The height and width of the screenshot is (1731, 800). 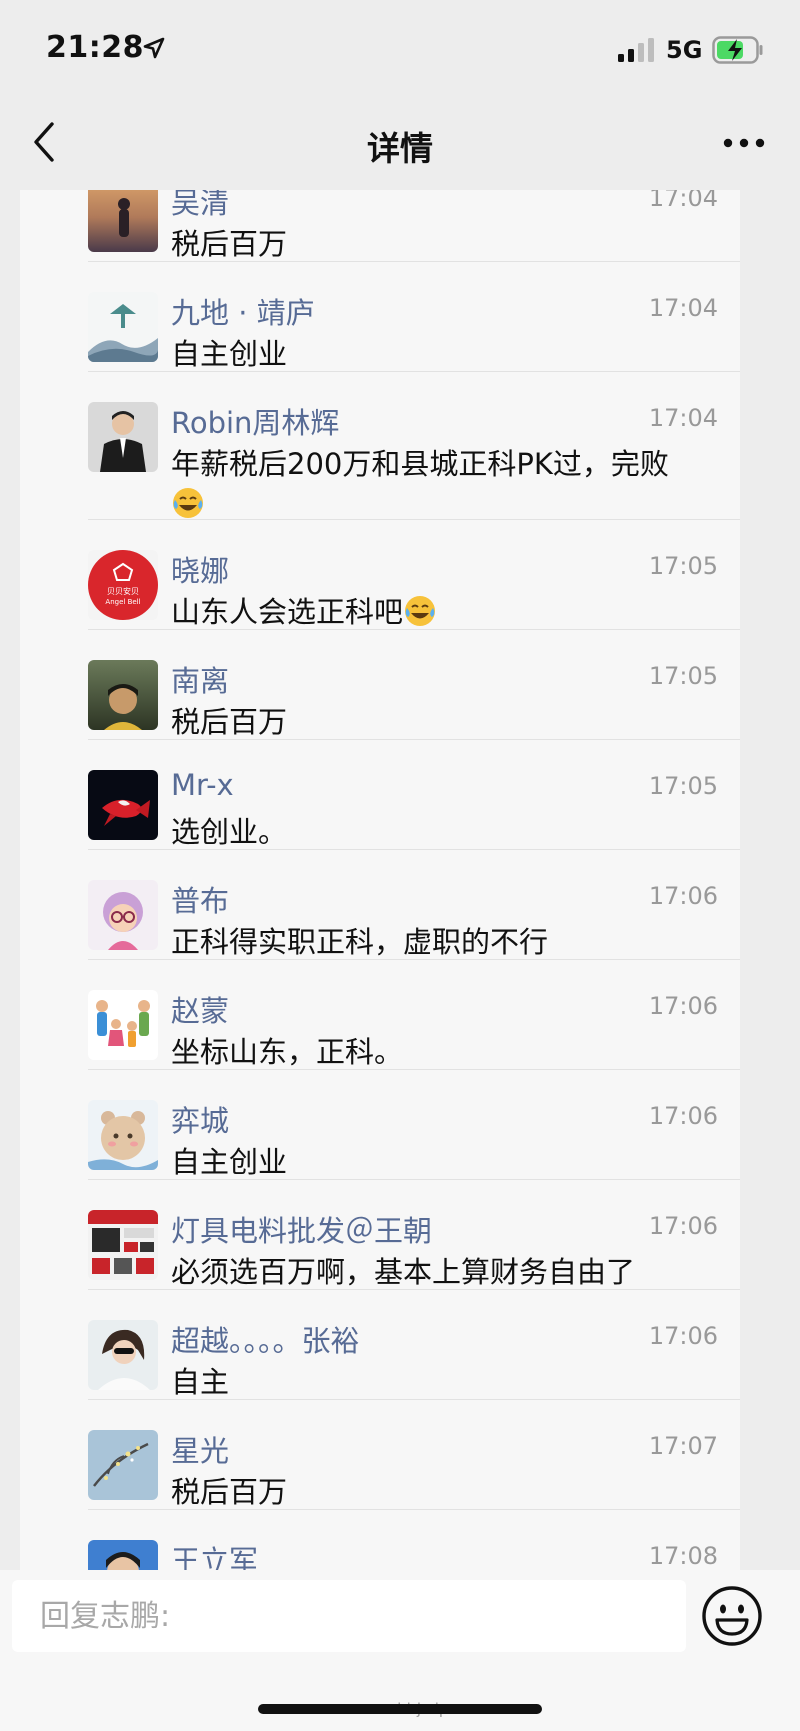 What do you see at coordinates (380, 905) in the screenshot?
I see `comment-row: 普布 17:06 正科得实职正科，虚职的不行` at bounding box center [380, 905].